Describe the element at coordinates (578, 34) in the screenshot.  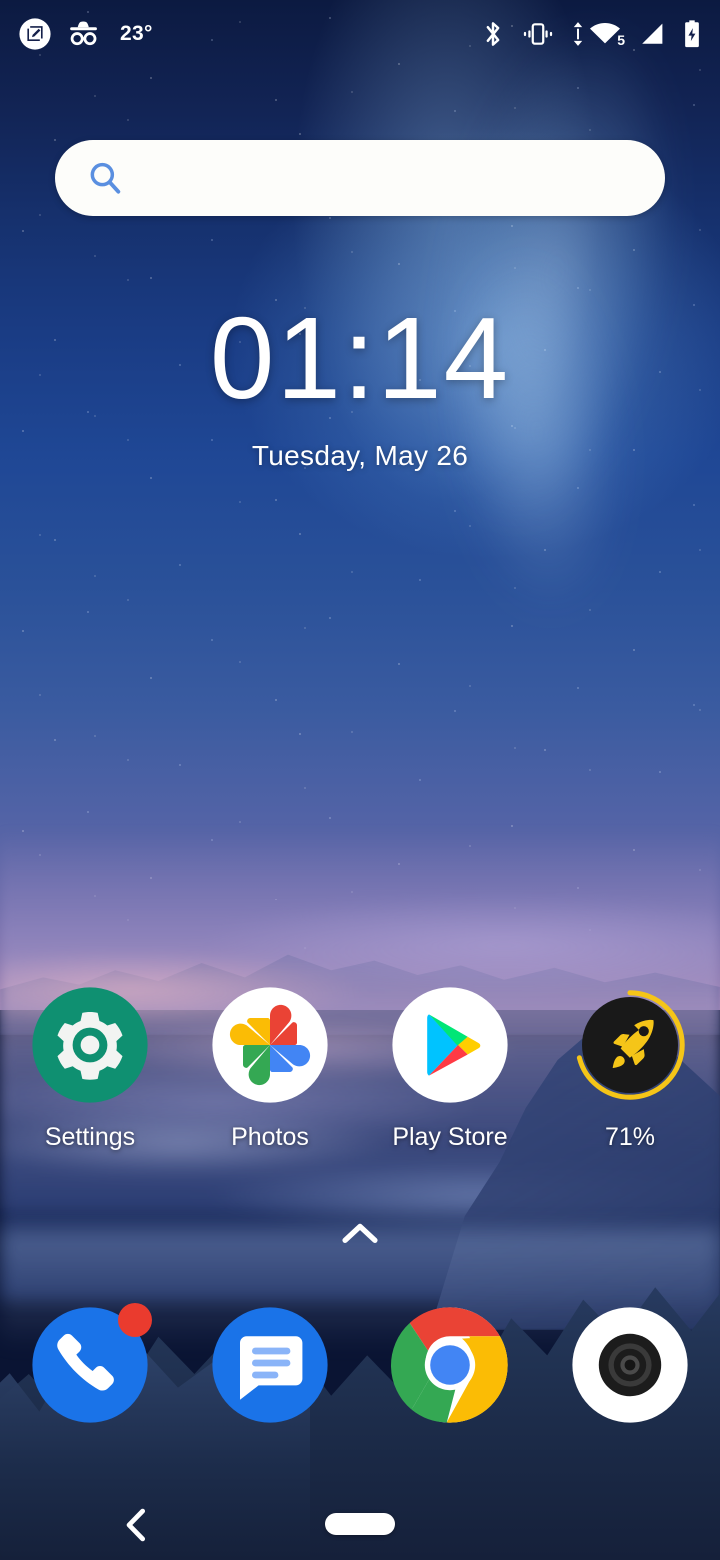
I see `data-transfer-icon` at that location.